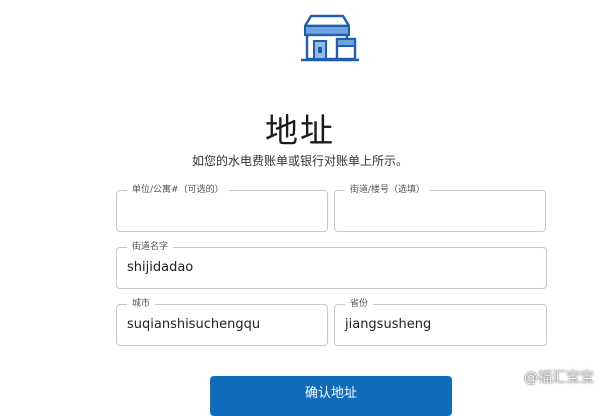 The width and height of the screenshot is (600, 416). What do you see at coordinates (330, 42) in the screenshot?
I see `store-logo-icon` at bounding box center [330, 42].